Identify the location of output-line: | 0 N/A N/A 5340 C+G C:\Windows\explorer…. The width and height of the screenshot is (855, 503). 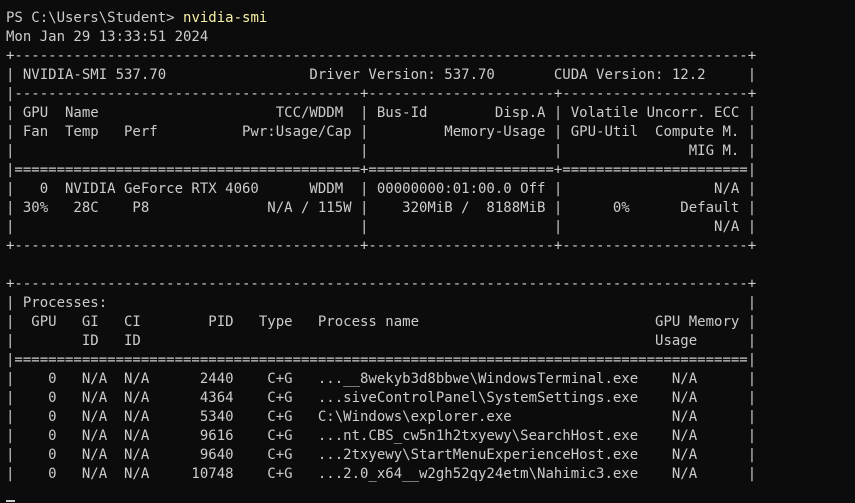
(381, 417).